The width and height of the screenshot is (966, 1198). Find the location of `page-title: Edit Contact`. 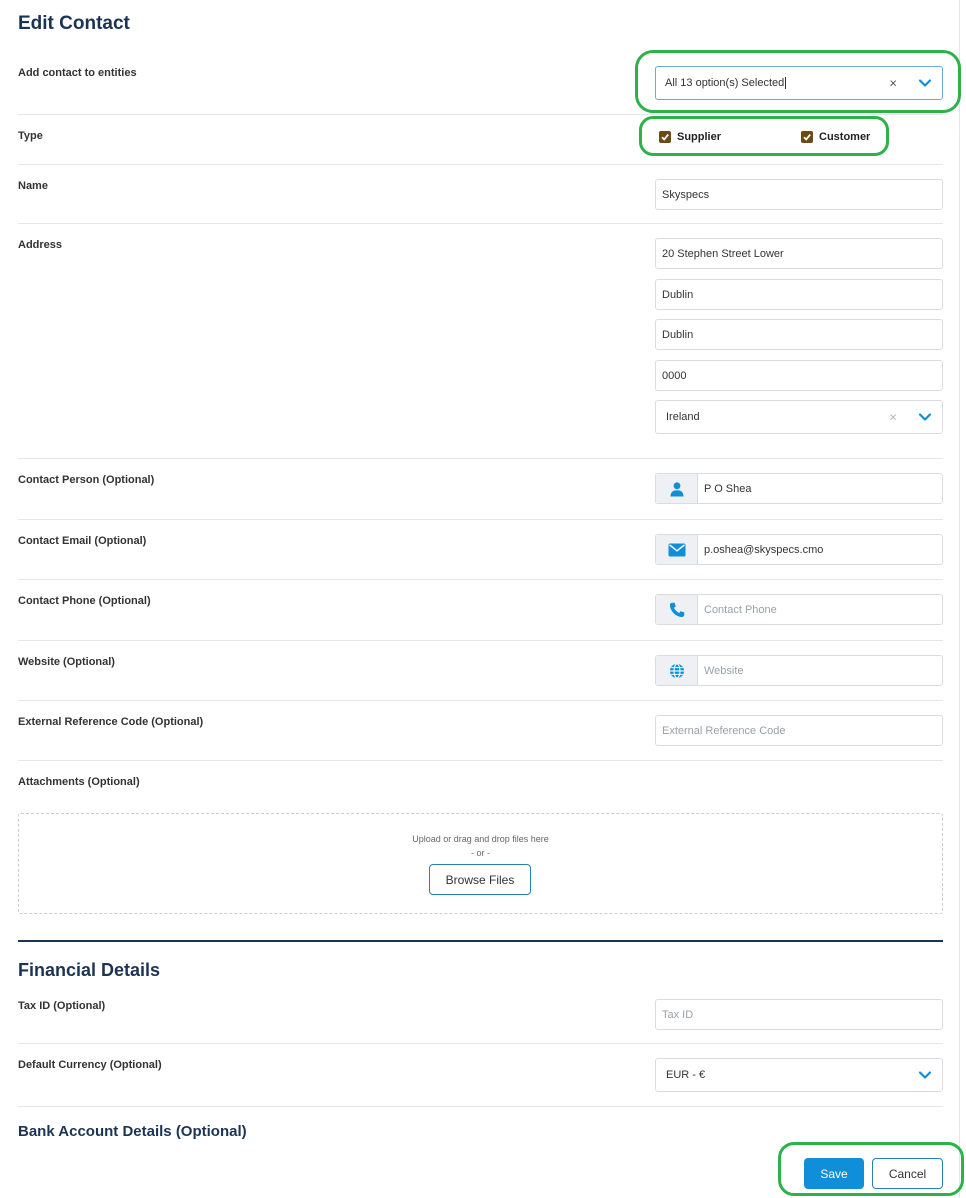

page-title: Edit Contact is located at coordinates (74, 23).